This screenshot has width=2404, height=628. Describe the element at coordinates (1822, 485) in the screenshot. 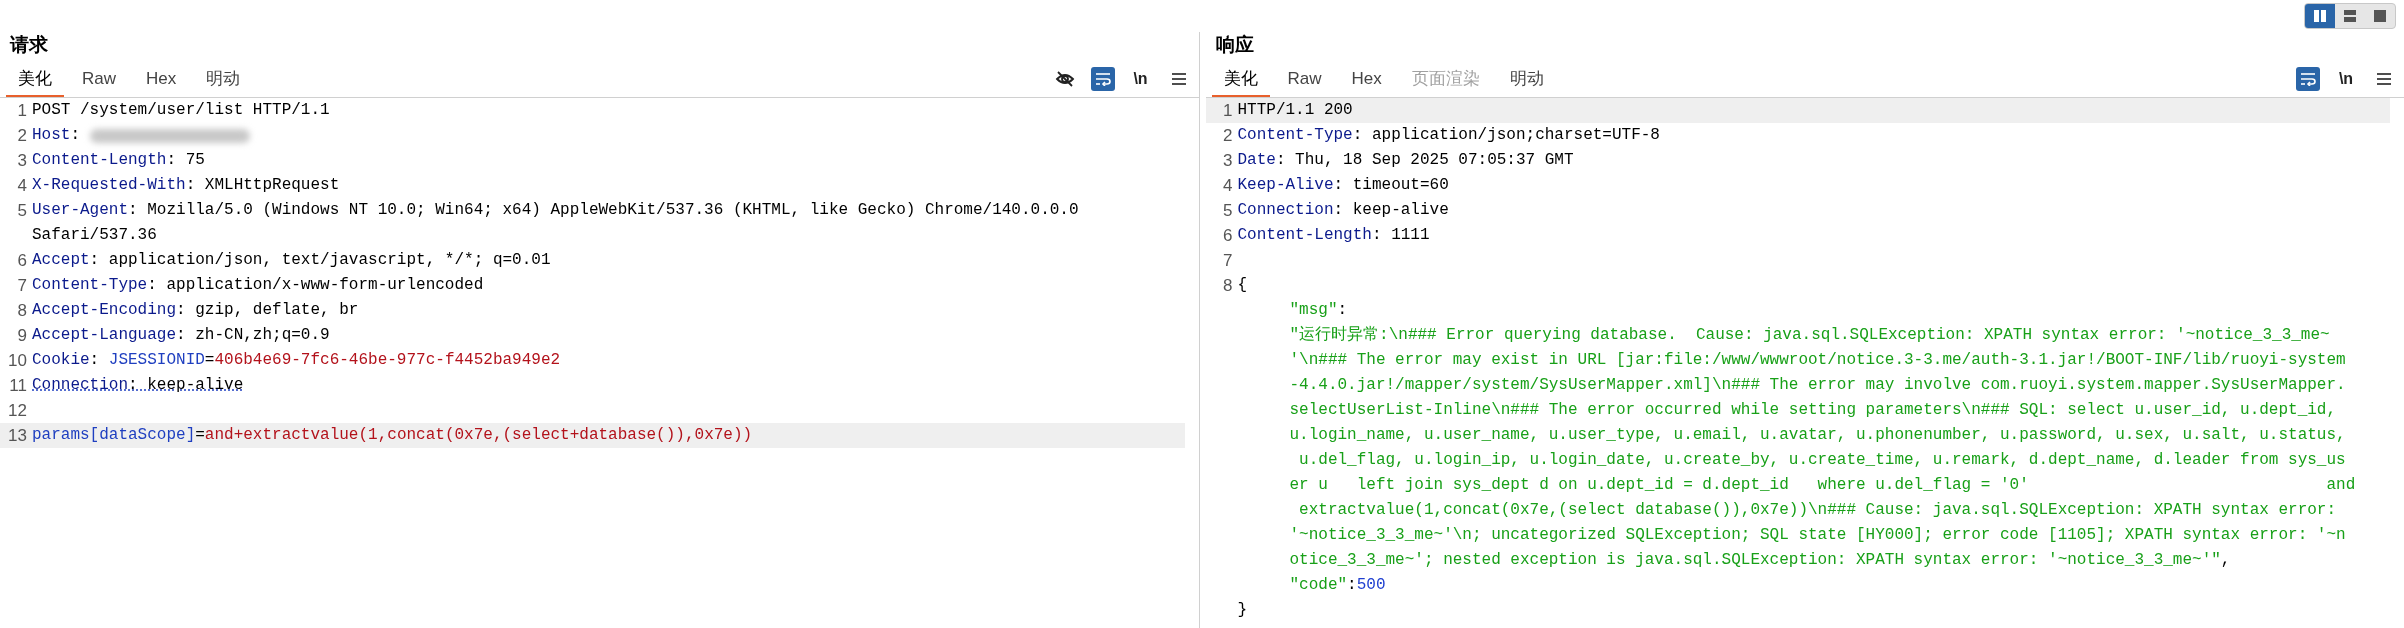

I see `code-text: er u left join sys_dept d on u.dept_id = d.dept_id where u.del_flag = '0' and` at that location.